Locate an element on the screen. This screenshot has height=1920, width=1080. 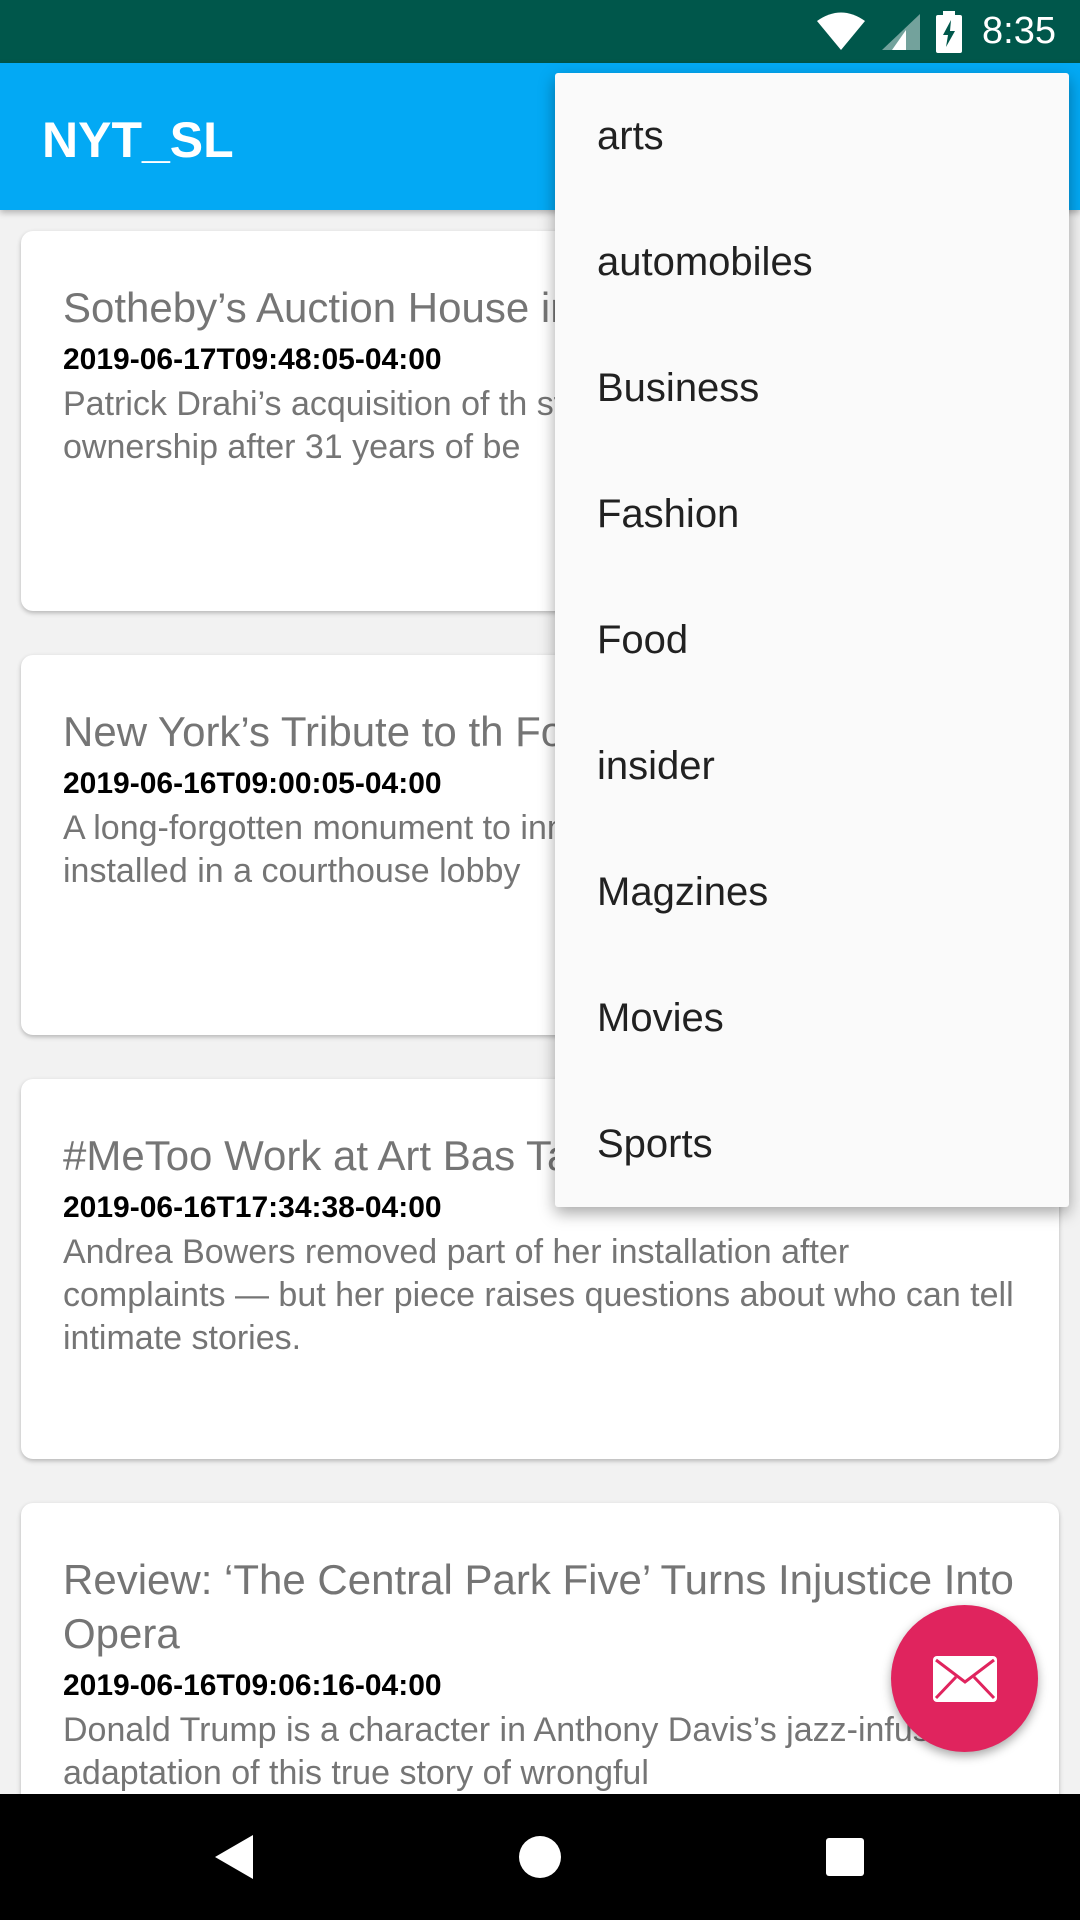
recents-button is located at coordinates (845, 1857).